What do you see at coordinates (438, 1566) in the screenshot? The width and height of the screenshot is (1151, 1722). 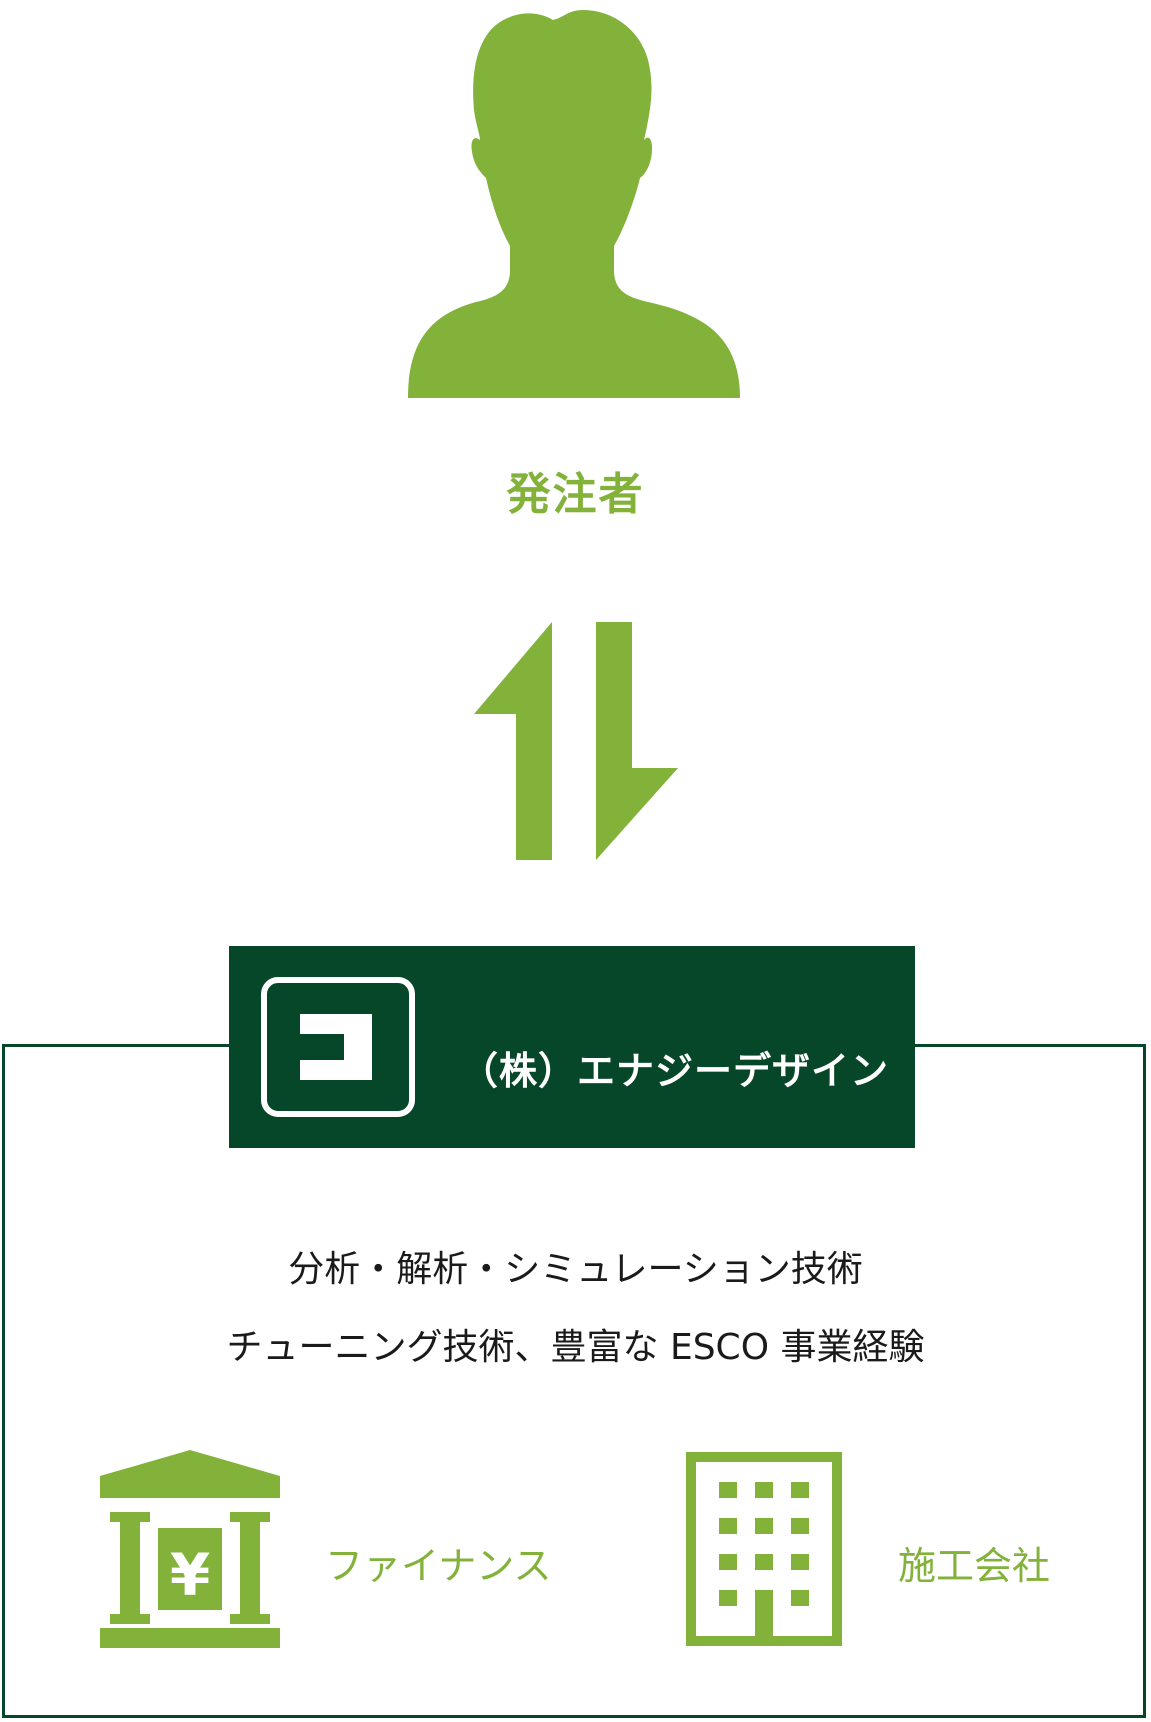 I see `finance-label: ファイナンス` at bounding box center [438, 1566].